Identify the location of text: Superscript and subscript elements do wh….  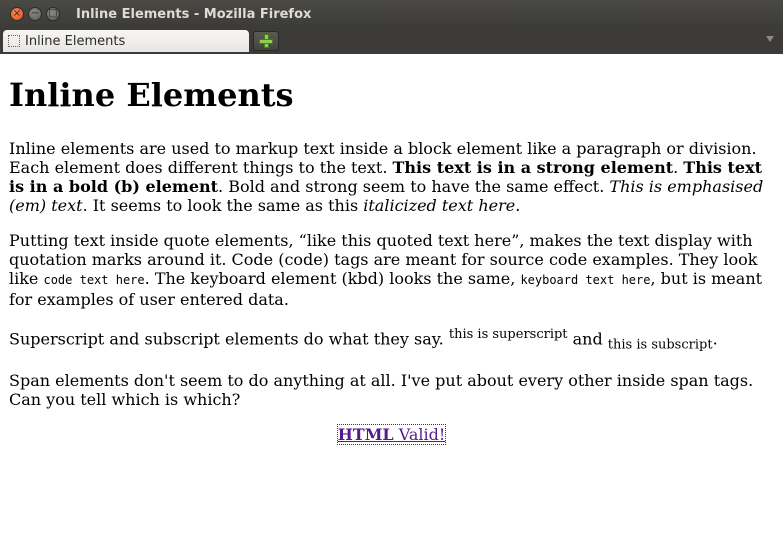
(229, 339).